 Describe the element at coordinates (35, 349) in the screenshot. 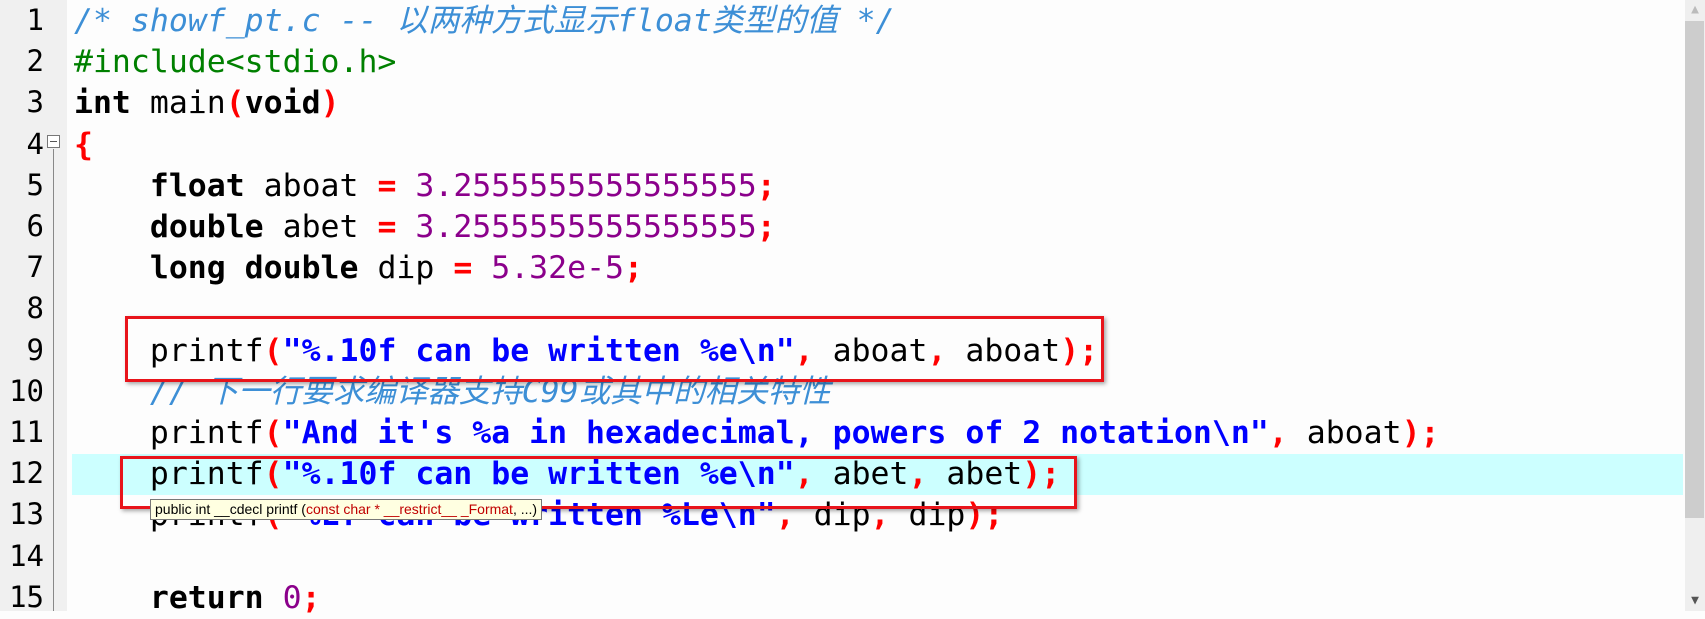

I see `line-number: 9` at that location.